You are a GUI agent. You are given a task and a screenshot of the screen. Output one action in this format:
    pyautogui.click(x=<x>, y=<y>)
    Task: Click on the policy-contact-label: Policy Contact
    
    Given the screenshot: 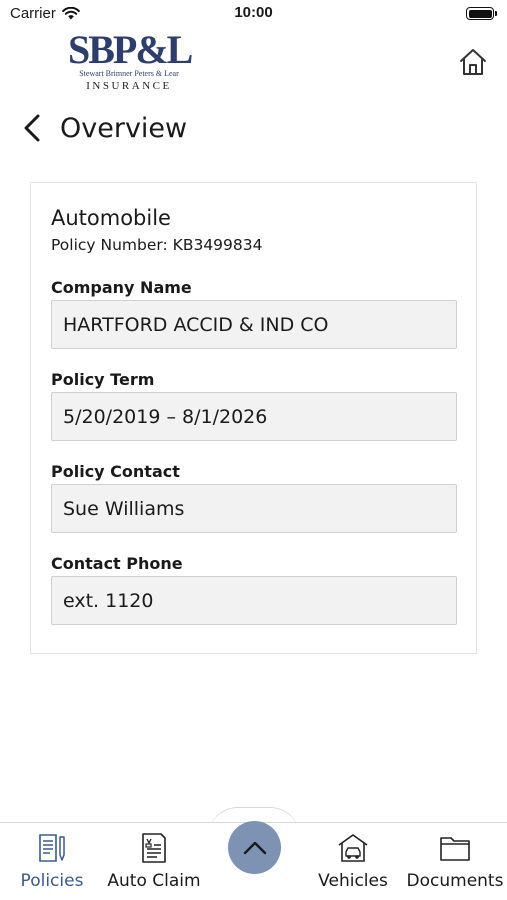 What is the action you would take?
    pyautogui.click(x=115, y=471)
    